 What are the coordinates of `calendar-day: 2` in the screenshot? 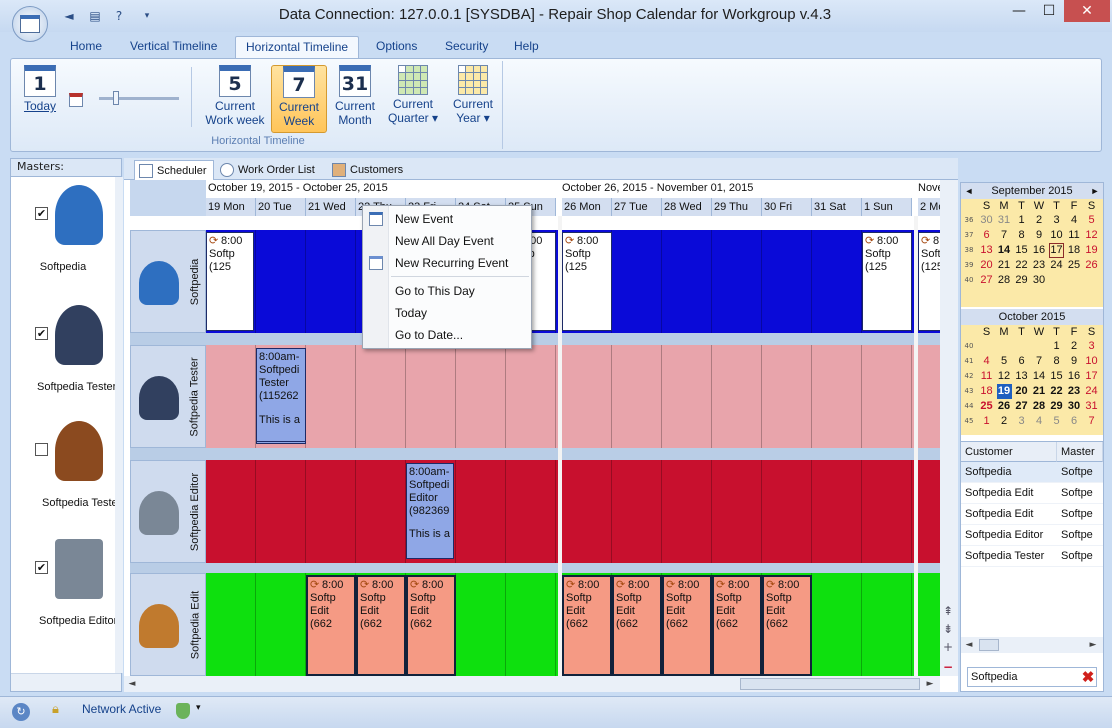 It's located at (1039, 220).